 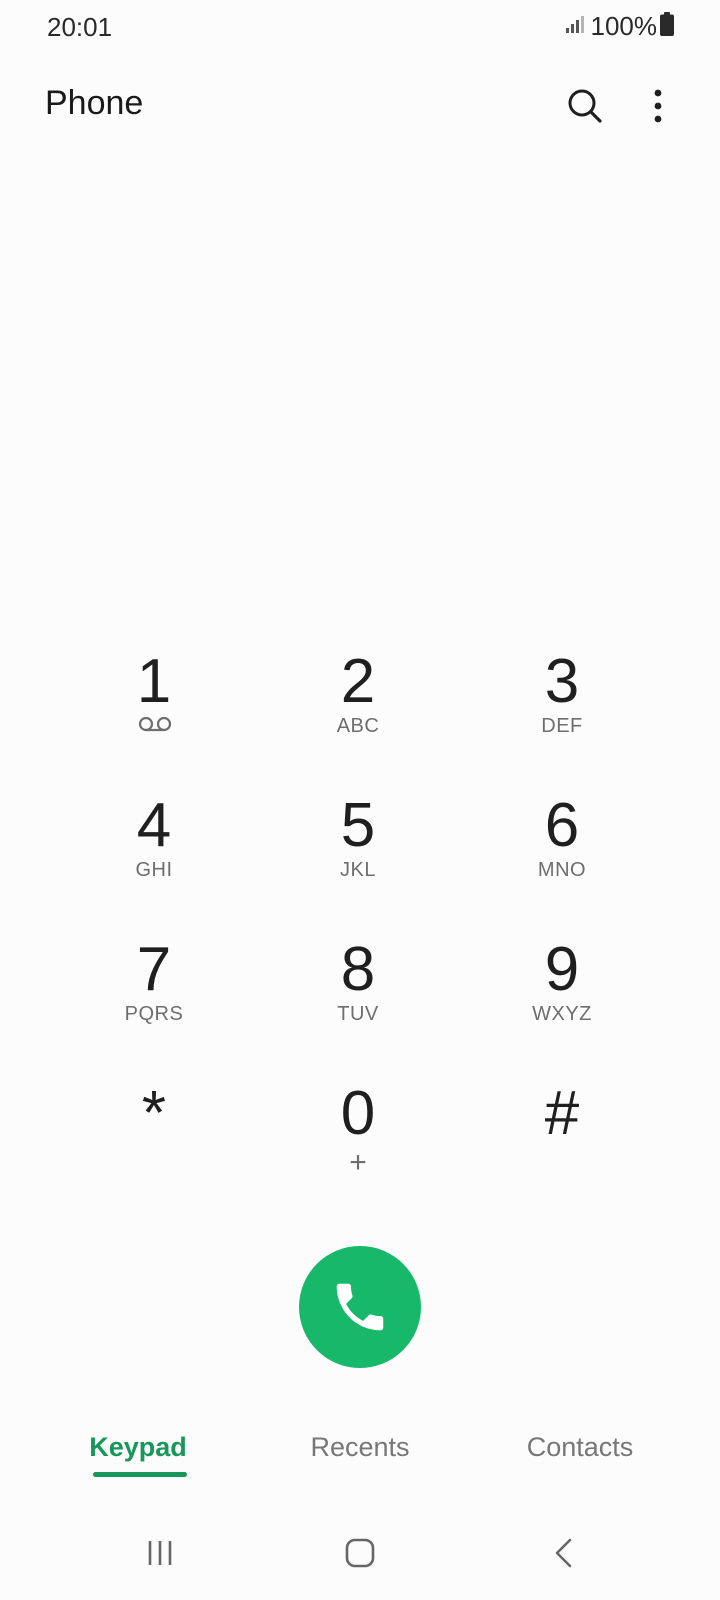 What do you see at coordinates (562, 870) in the screenshot?
I see `key-letters: MNO` at bounding box center [562, 870].